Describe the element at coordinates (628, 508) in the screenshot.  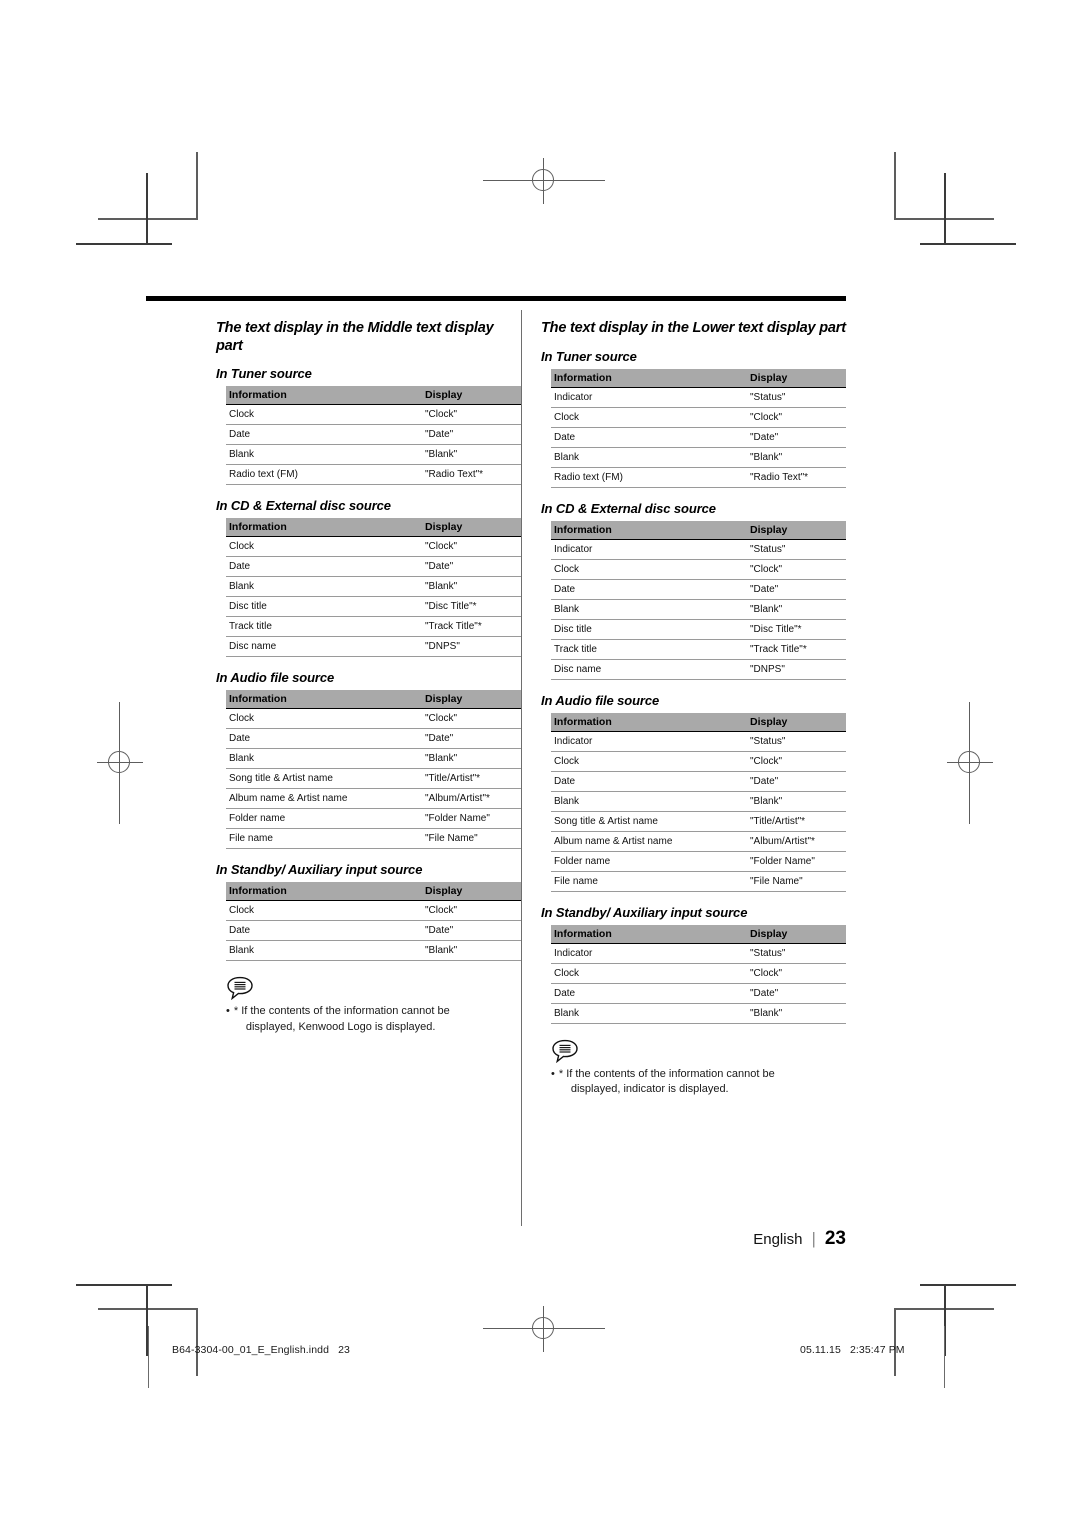
I see `subheading-lower-cd: In CD & External disc source` at that location.